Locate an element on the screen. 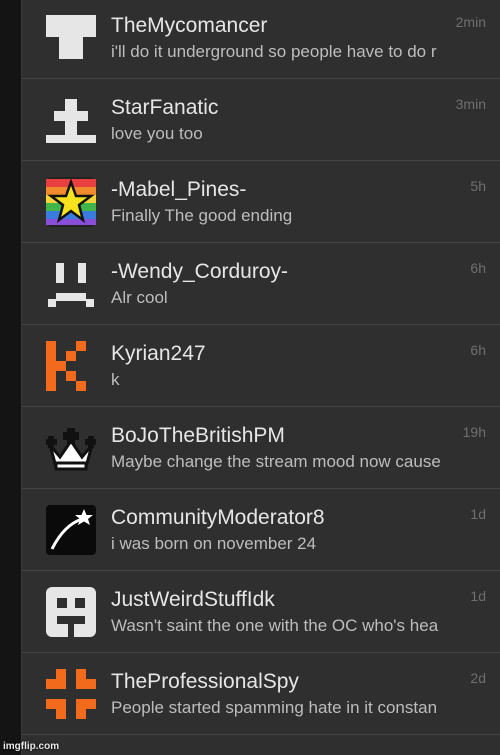 Image resolution: width=500 pixels, height=755 pixels. mushroom-icon is located at coordinates (71, 38).